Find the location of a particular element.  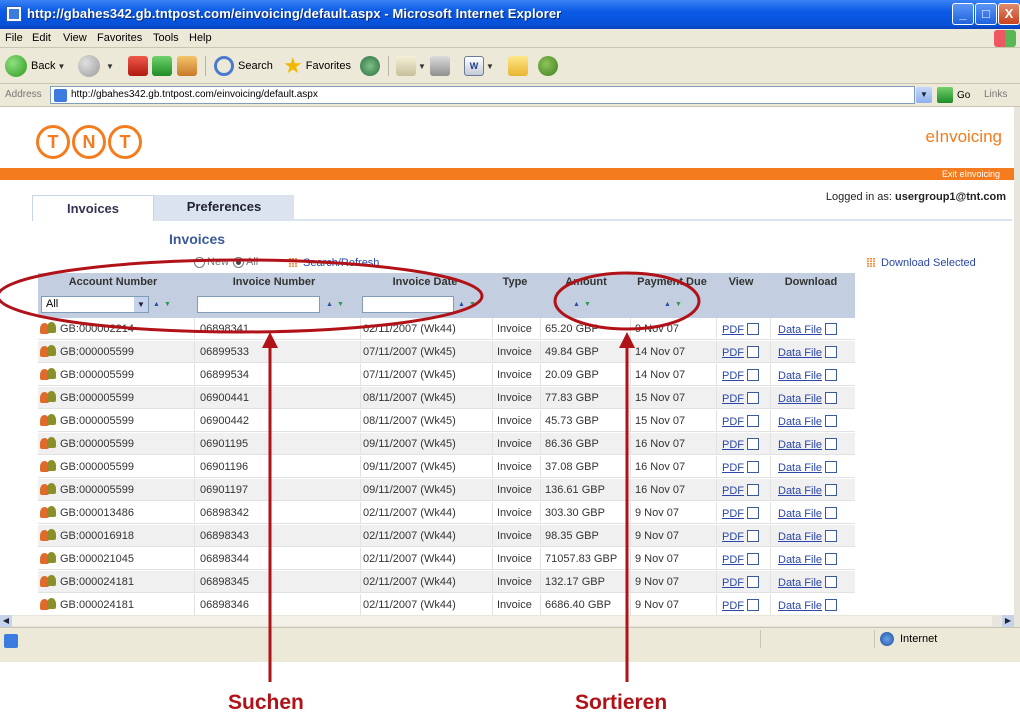

favorites-button: ★ Favorites is located at coordinates (317, 66).